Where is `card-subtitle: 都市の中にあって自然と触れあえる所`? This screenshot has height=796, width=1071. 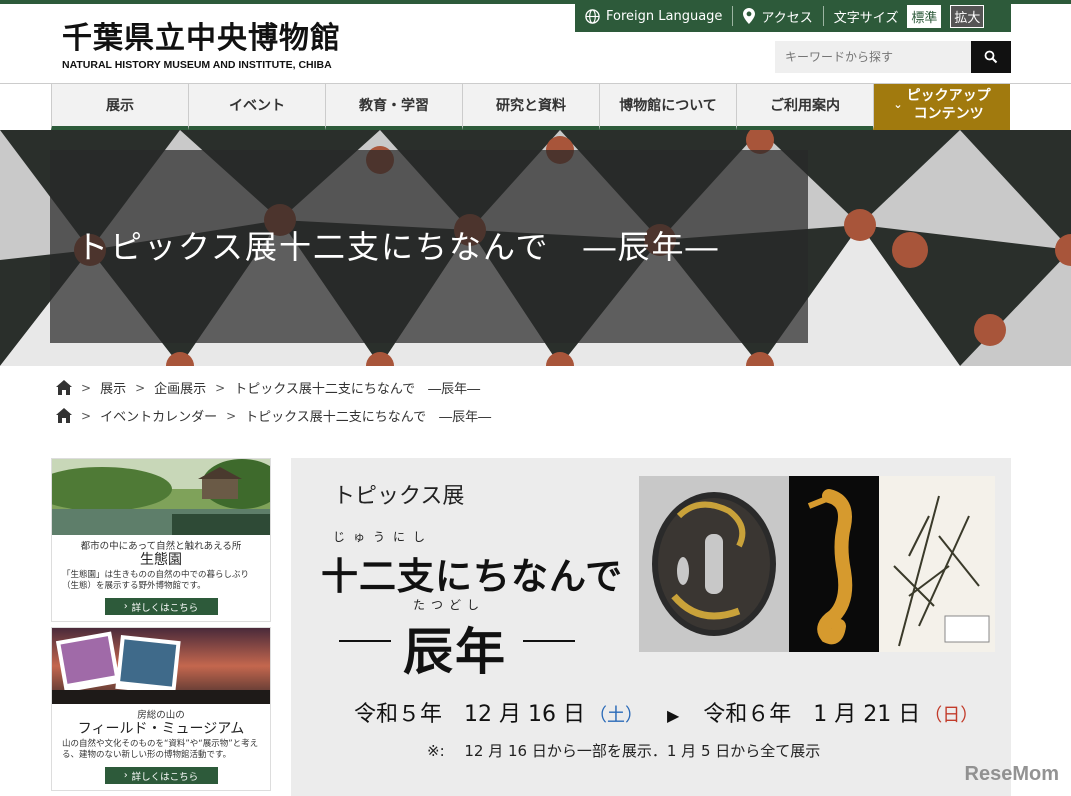
card-subtitle: 都市の中にあって自然と触れあえる所 is located at coordinates (161, 546).